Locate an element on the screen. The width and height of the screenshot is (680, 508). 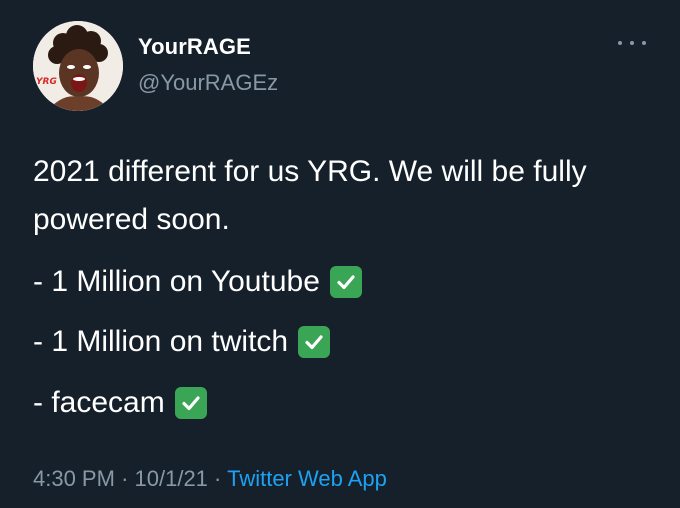
user-handle: @YourRAGEz is located at coordinates (208, 83).